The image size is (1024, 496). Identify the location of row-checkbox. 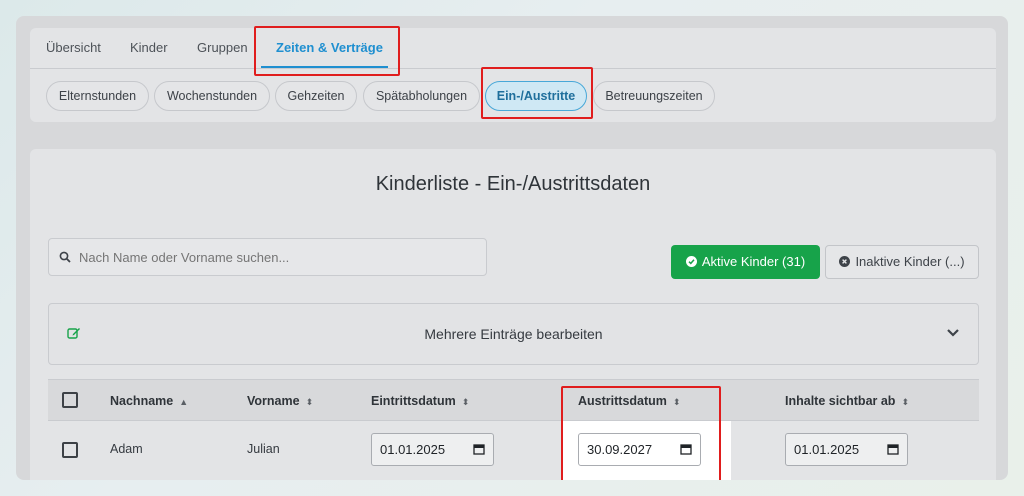
(70, 450).